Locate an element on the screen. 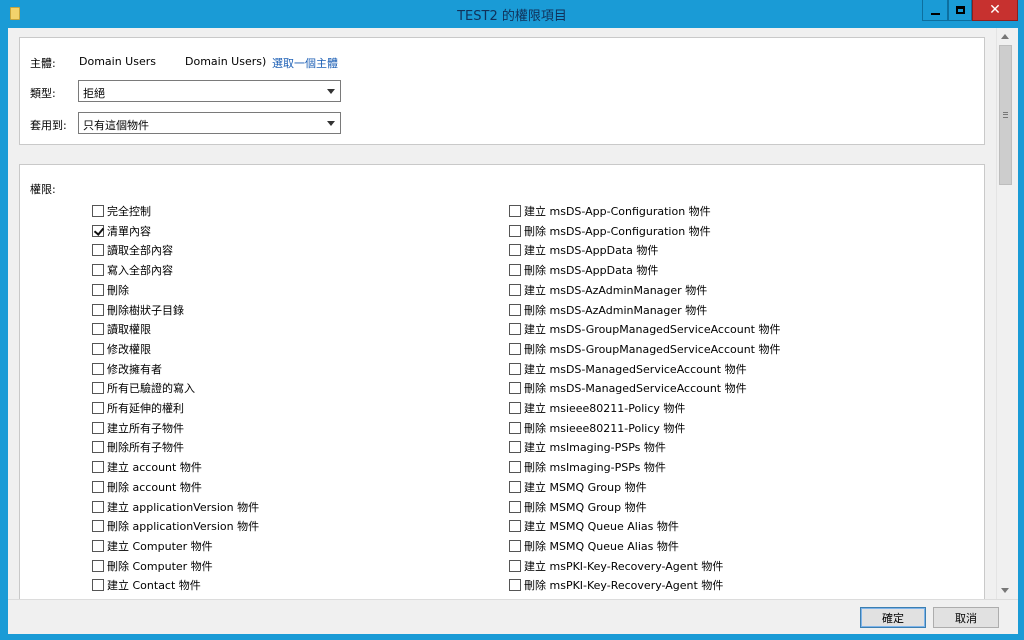  permission-label: 刪除 msieee80211-Policy 物件 is located at coordinates (605, 428).